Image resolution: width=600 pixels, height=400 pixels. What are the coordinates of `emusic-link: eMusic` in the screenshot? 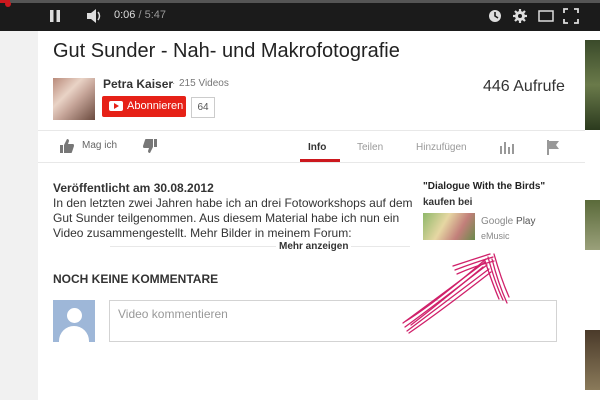 It's located at (495, 236).